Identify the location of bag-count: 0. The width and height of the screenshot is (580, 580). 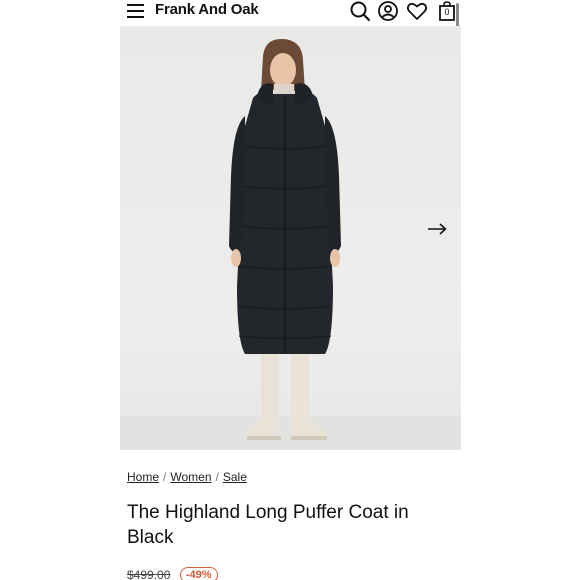
(447, 12).